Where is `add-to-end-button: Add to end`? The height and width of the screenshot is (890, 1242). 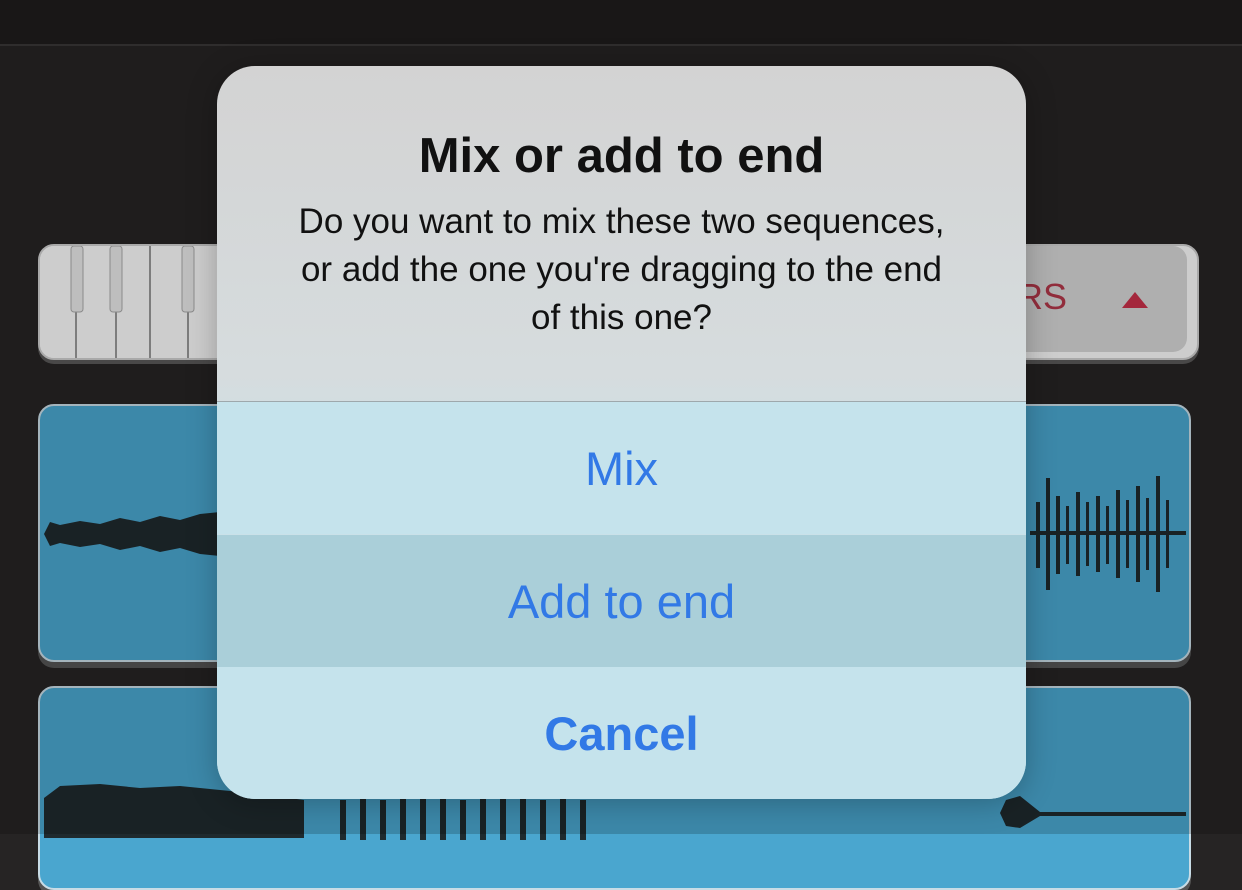 add-to-end-button: Add to end is located at coordinates (621, 601).